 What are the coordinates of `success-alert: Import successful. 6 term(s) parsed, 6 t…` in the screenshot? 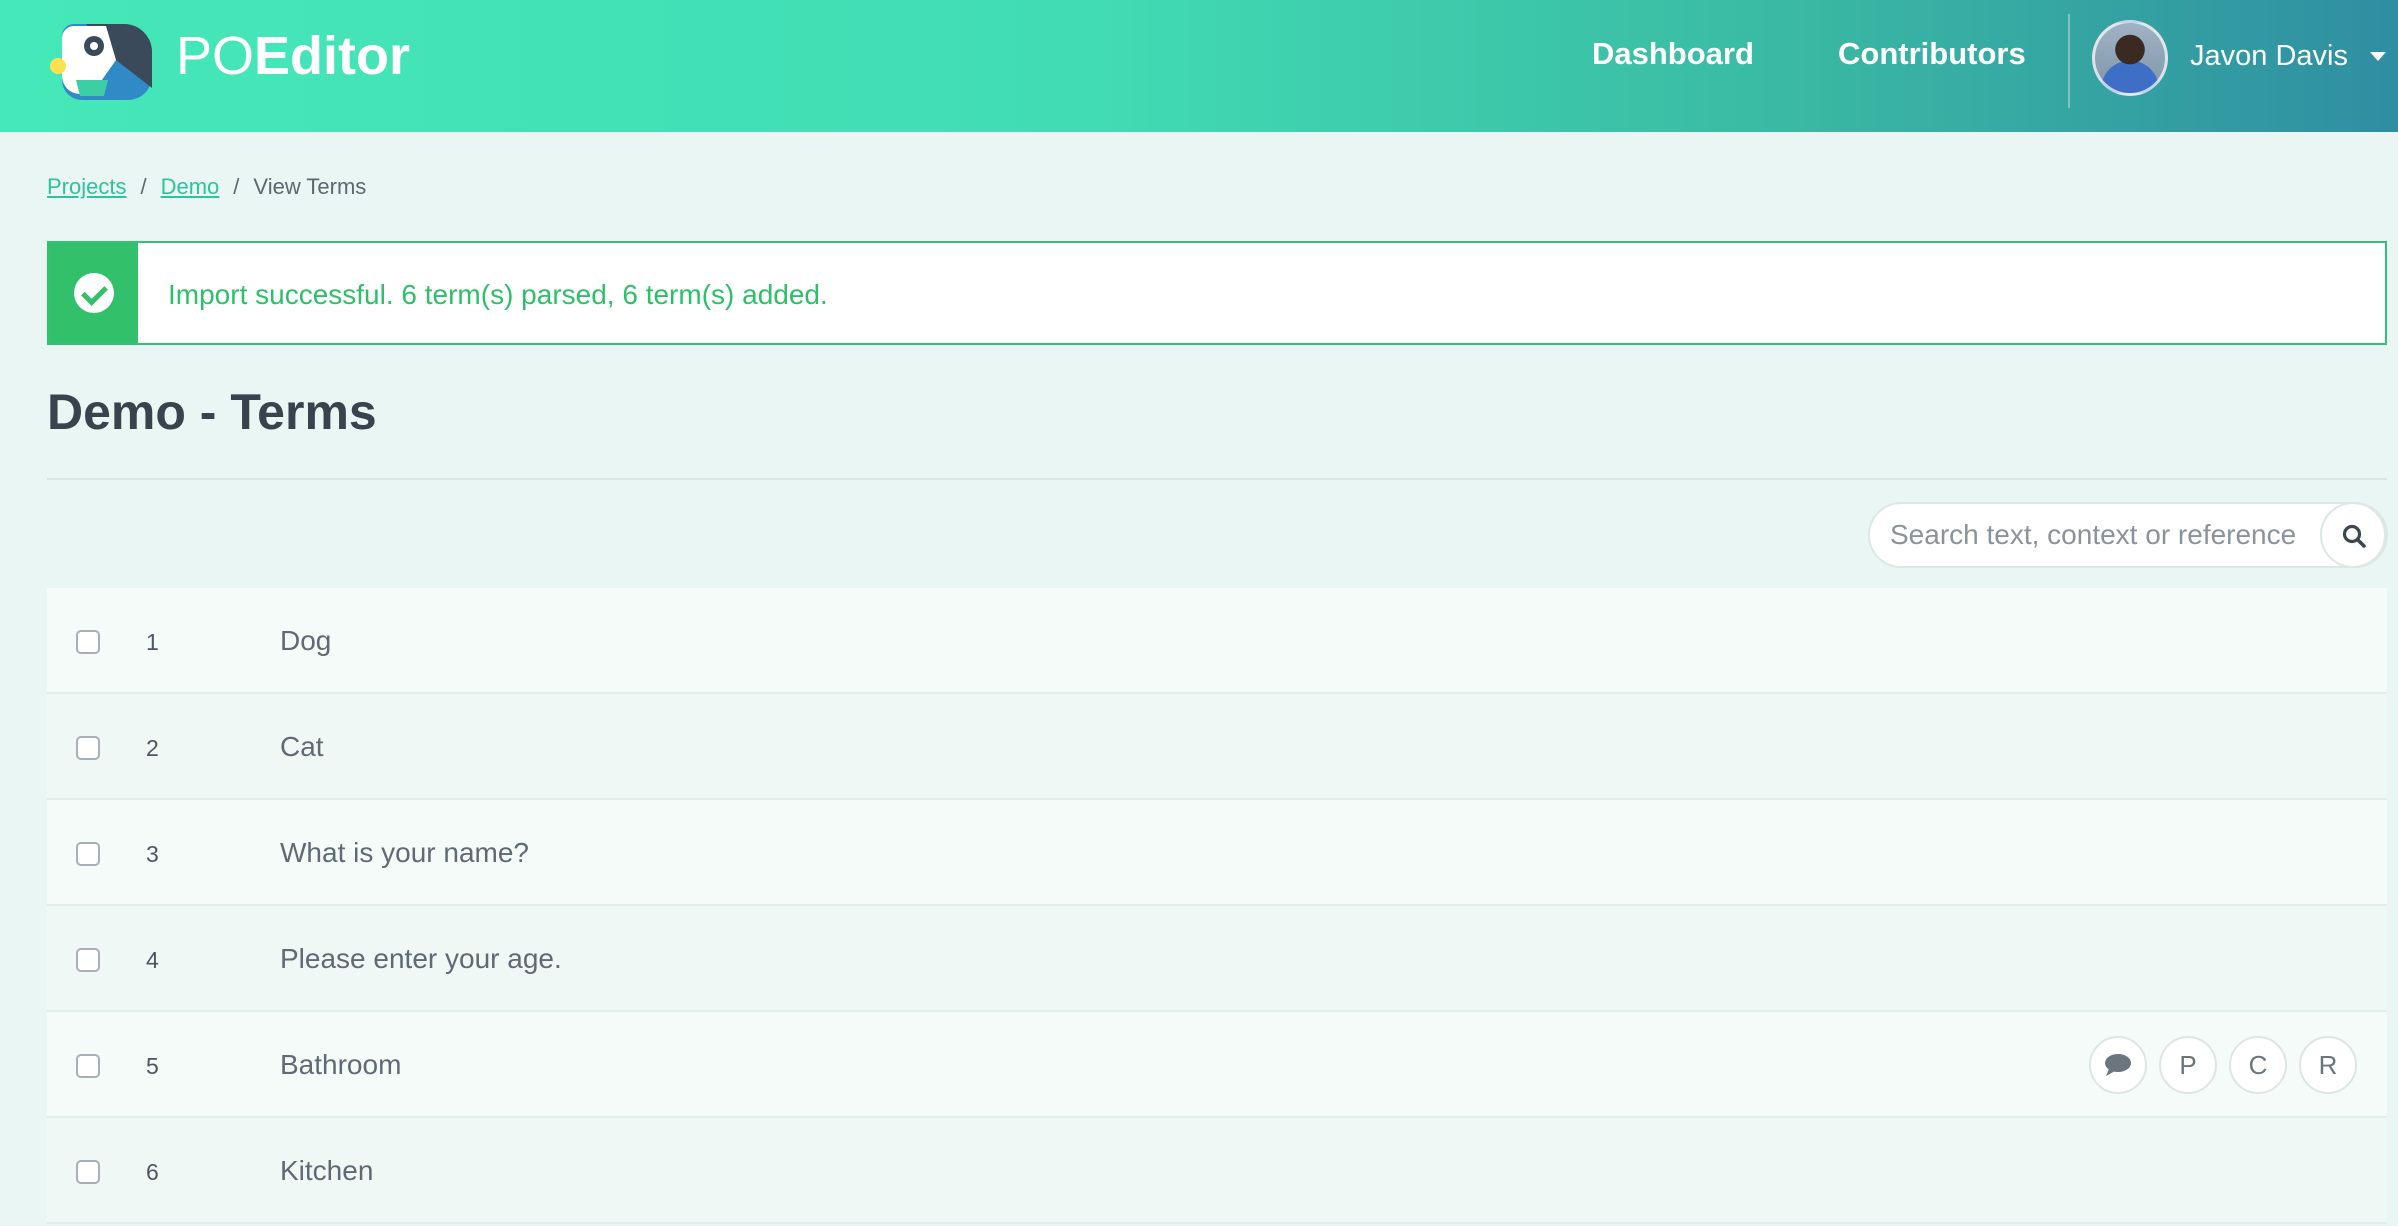 It's located at (1217, 293).